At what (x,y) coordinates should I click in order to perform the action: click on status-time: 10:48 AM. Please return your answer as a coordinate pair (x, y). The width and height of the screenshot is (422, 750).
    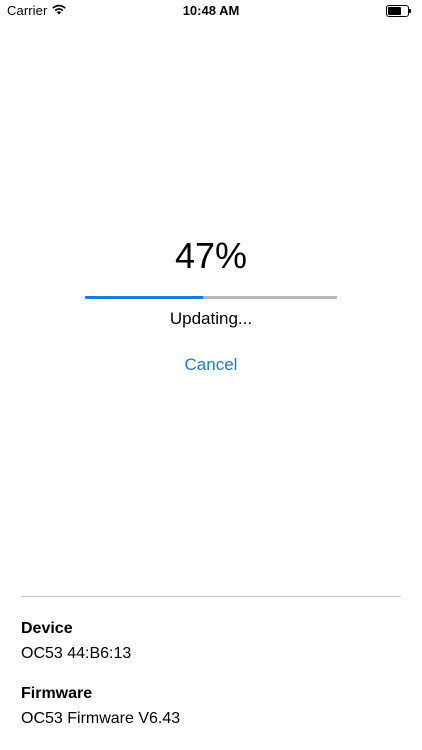
    Looking at the image, I should click on (211, 10).